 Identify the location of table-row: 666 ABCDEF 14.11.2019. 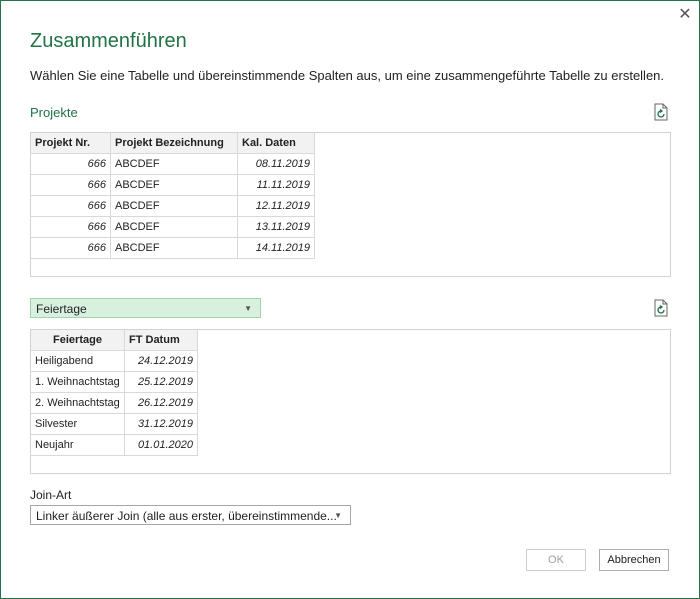
(173, 248).